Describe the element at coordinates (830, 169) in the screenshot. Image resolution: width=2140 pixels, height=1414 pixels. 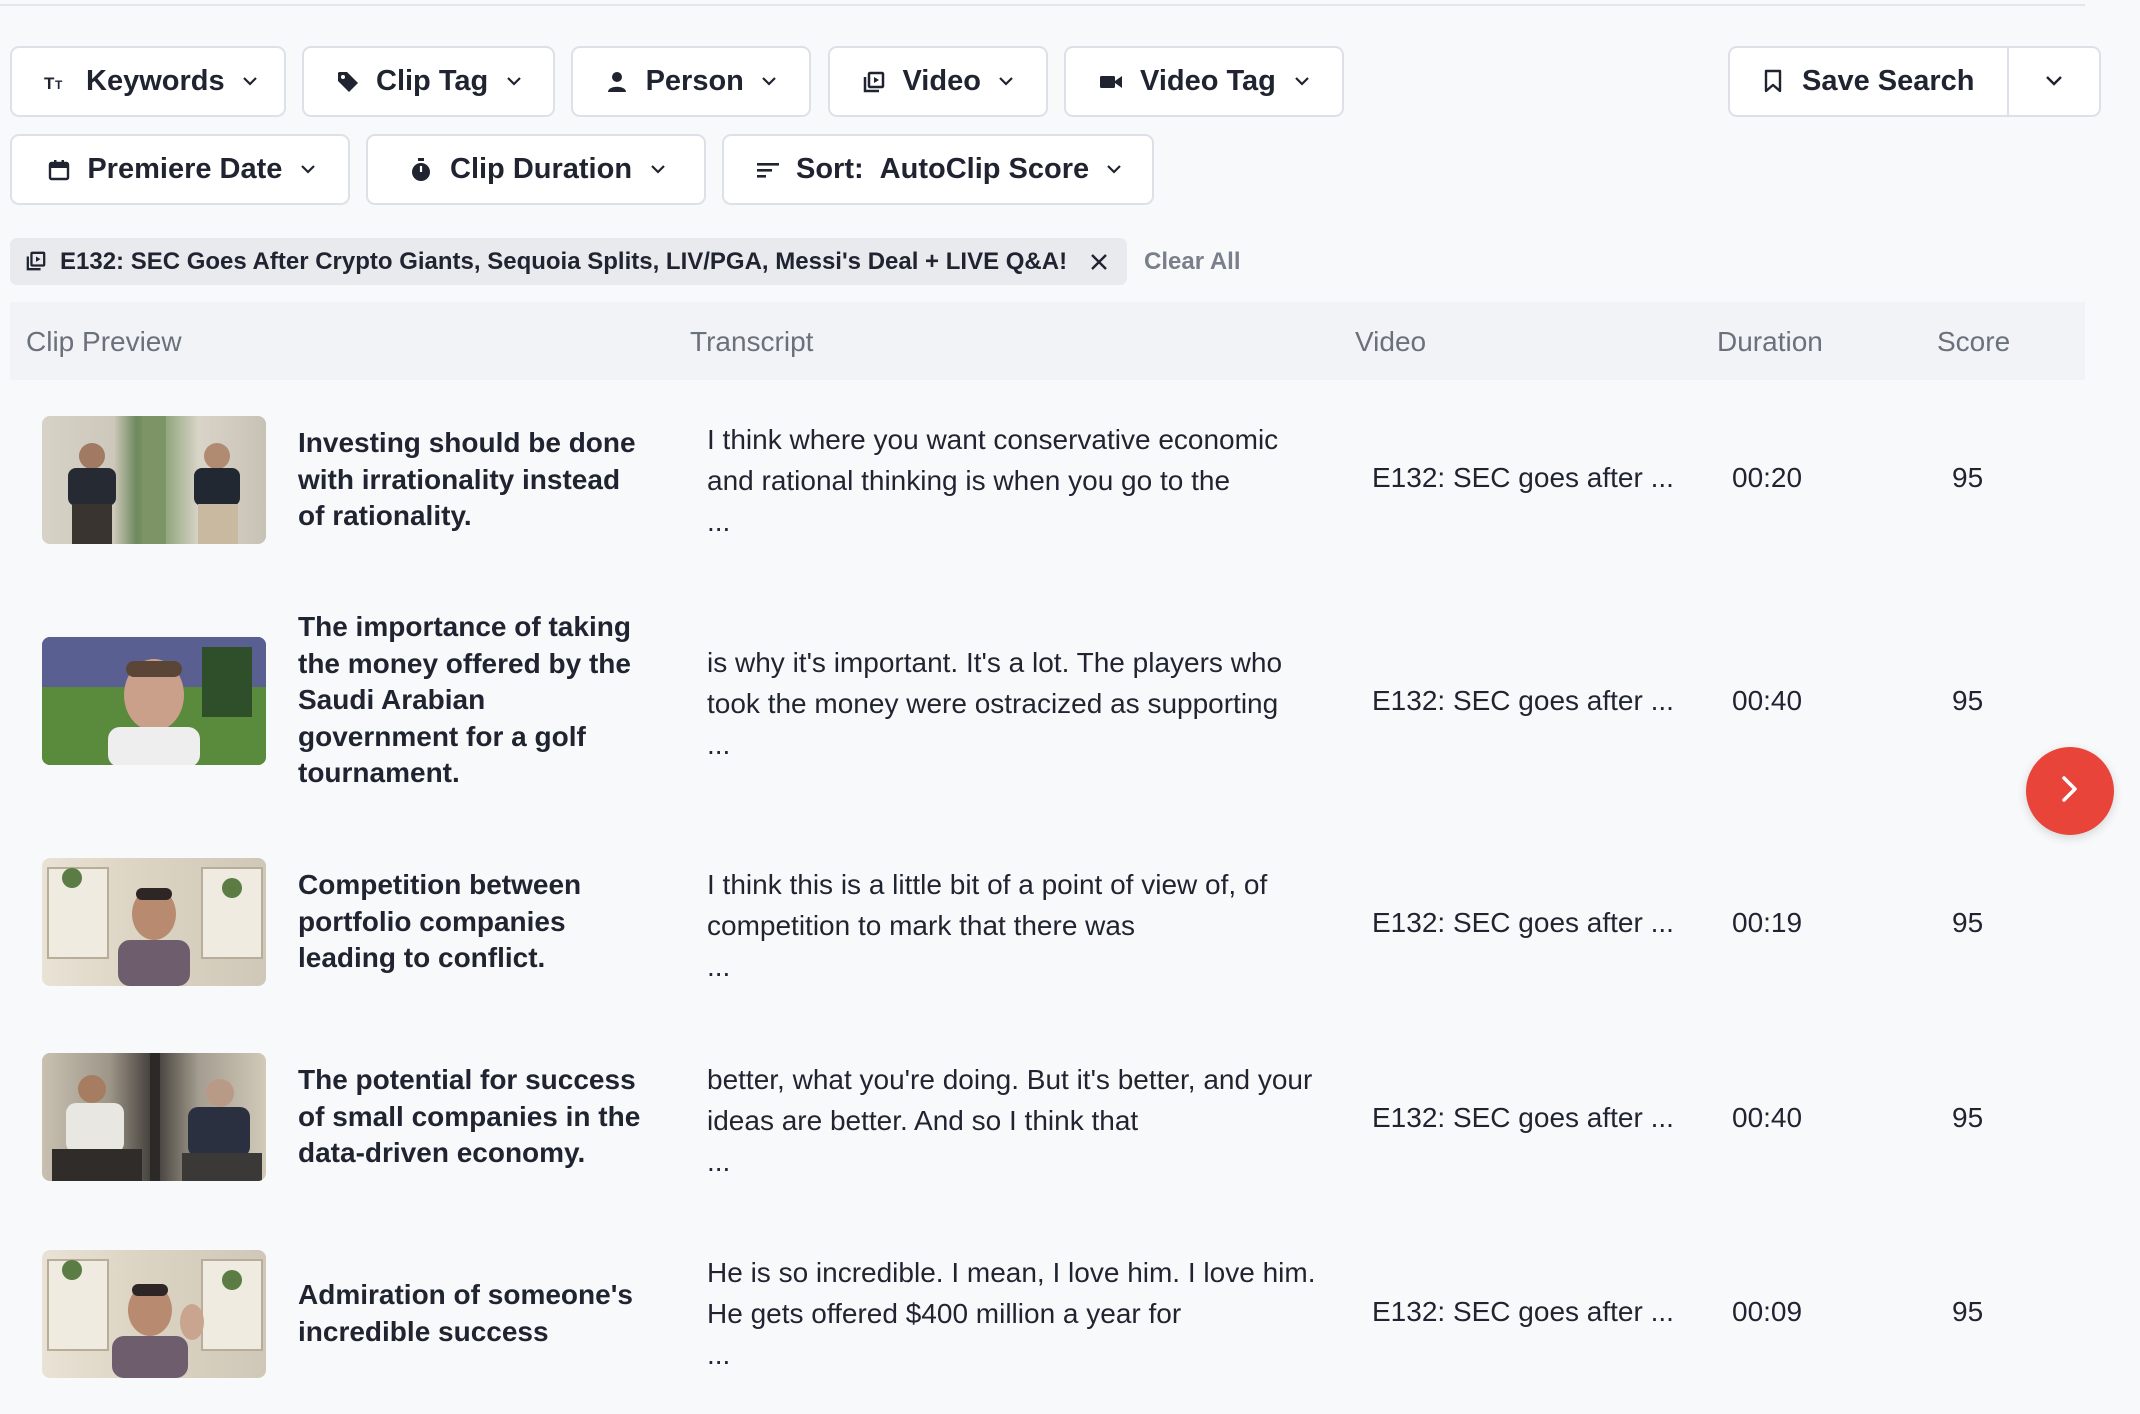
I see `sort-prefix-label: Sort:` at that location.